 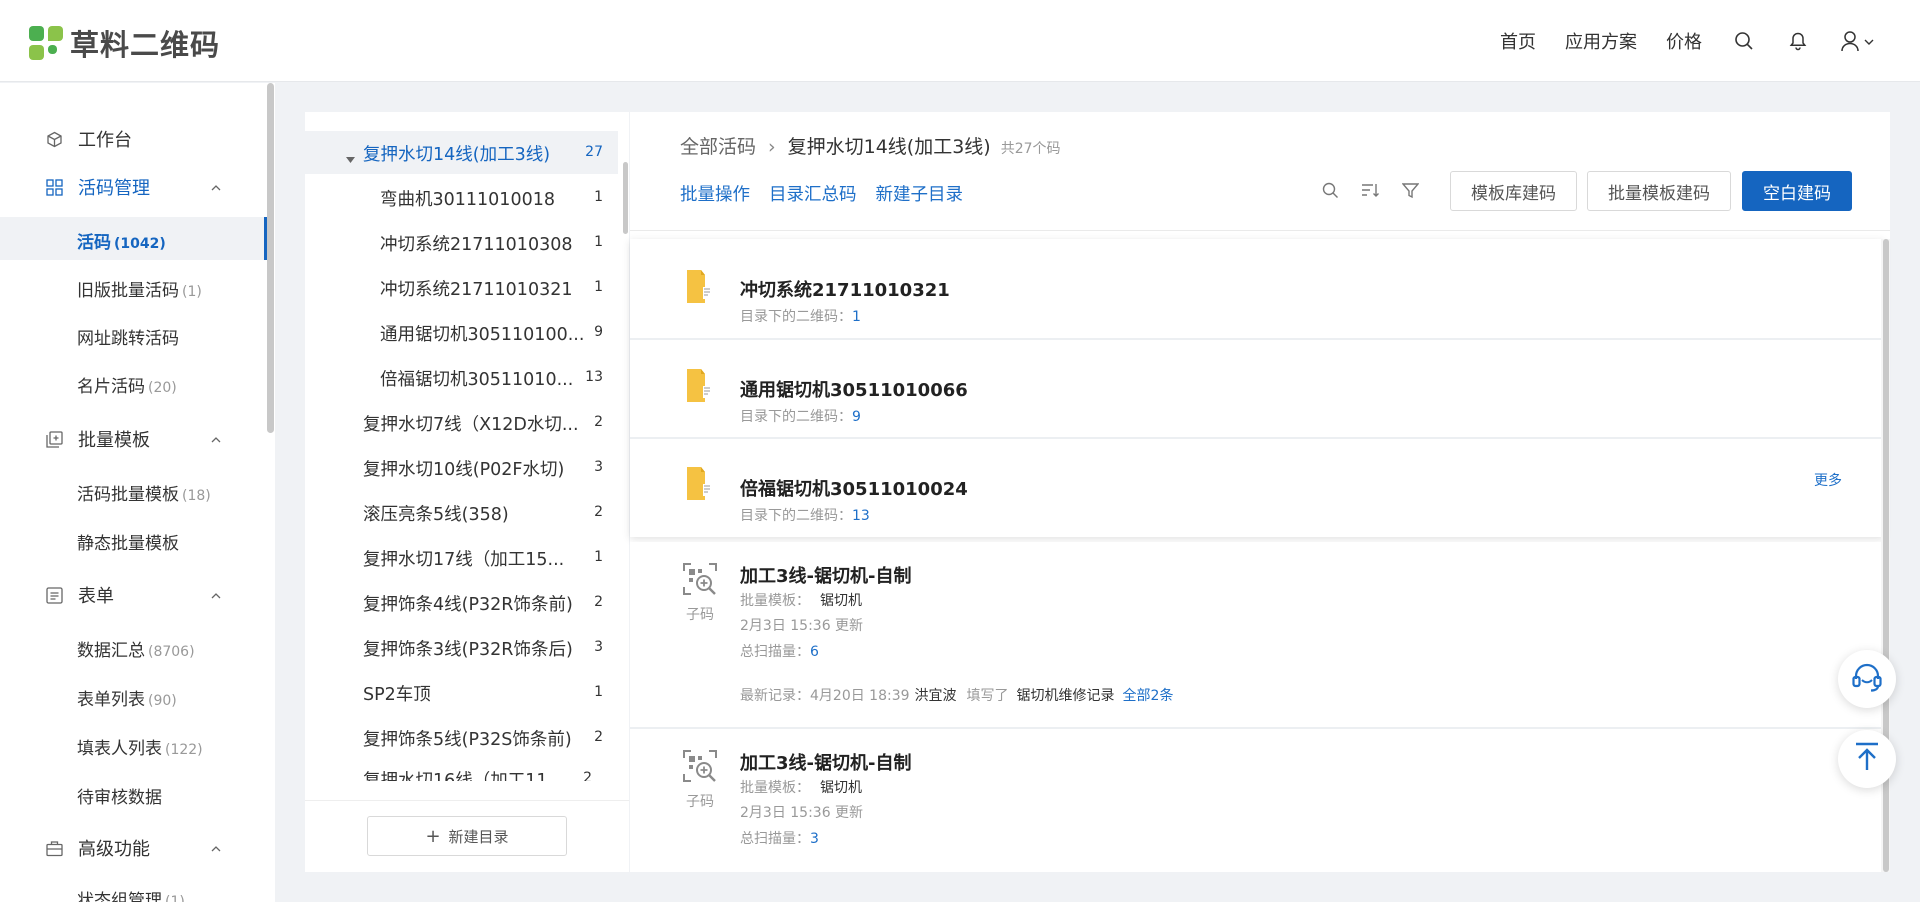 What do you see at coordinates (54, 187) in the screenshot?
I see `grid-icon` at bounding box center [54, 187].